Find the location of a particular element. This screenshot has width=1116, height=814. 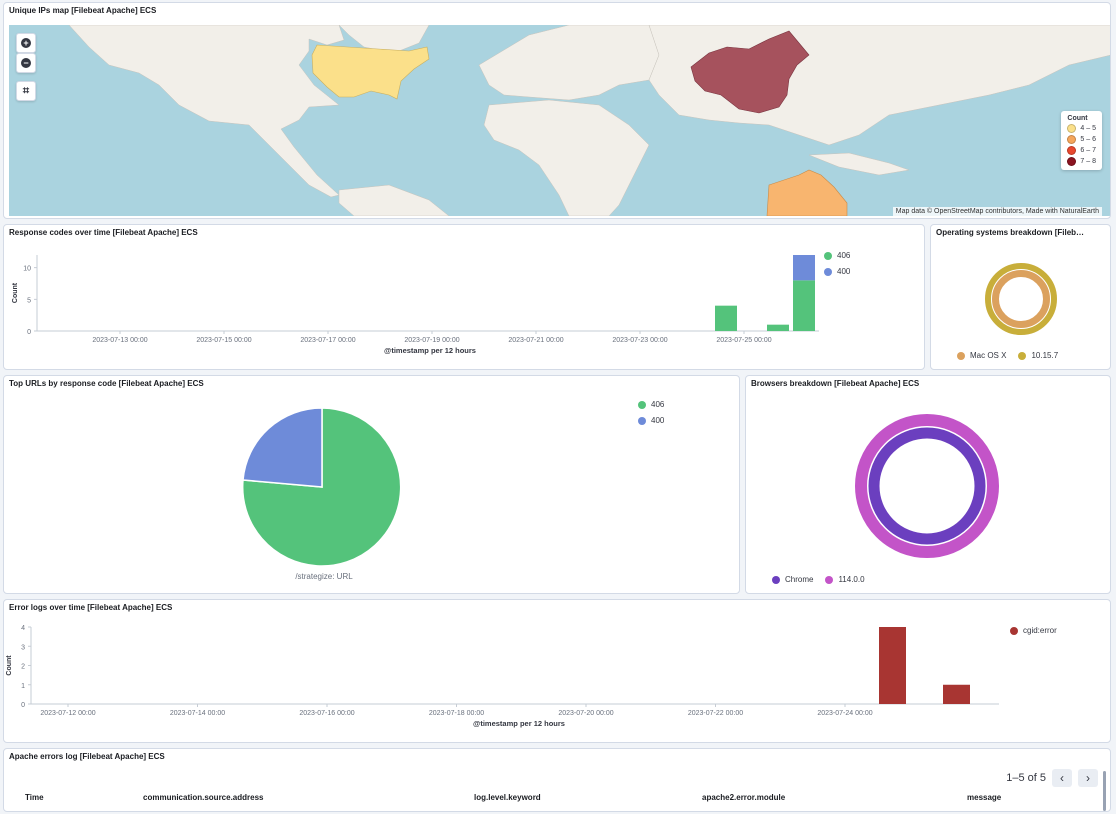

chart-legend: Chrome 114.0.0 is located at coordinates (824, 579).